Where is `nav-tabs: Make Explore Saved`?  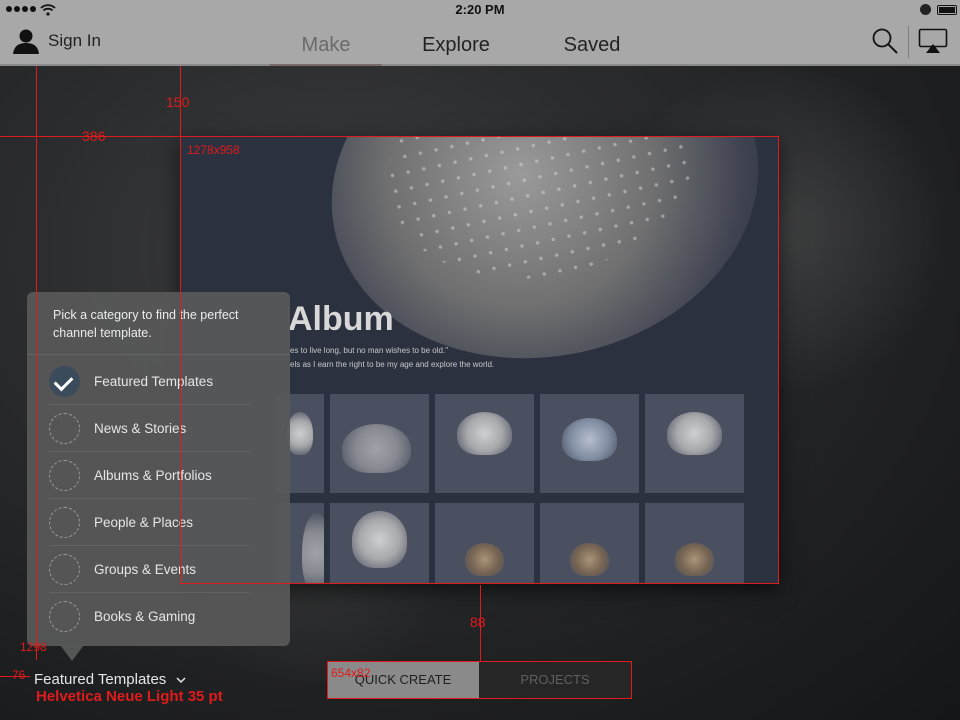
nav-tabs: Make Explore Saved is located at coordinates (462, 43).